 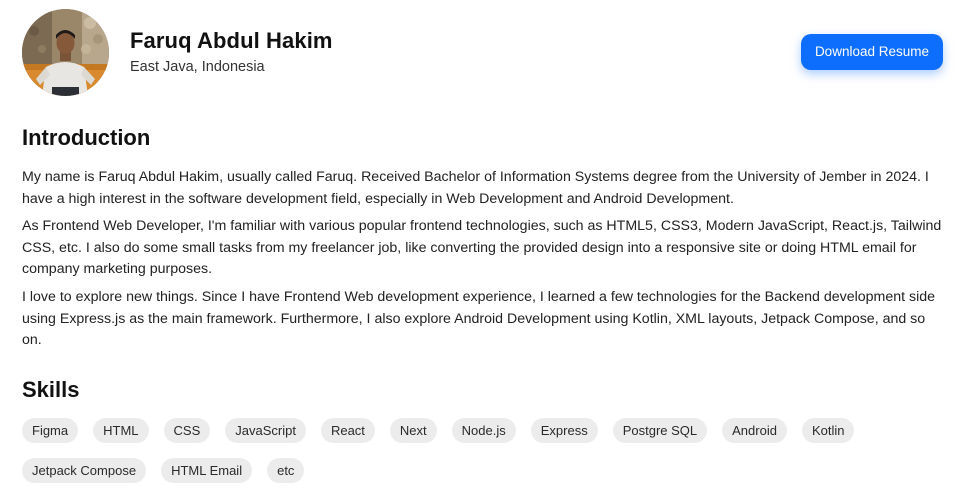 I want to click on download-resume-button: Download Resume, so click(x=871, y=52).